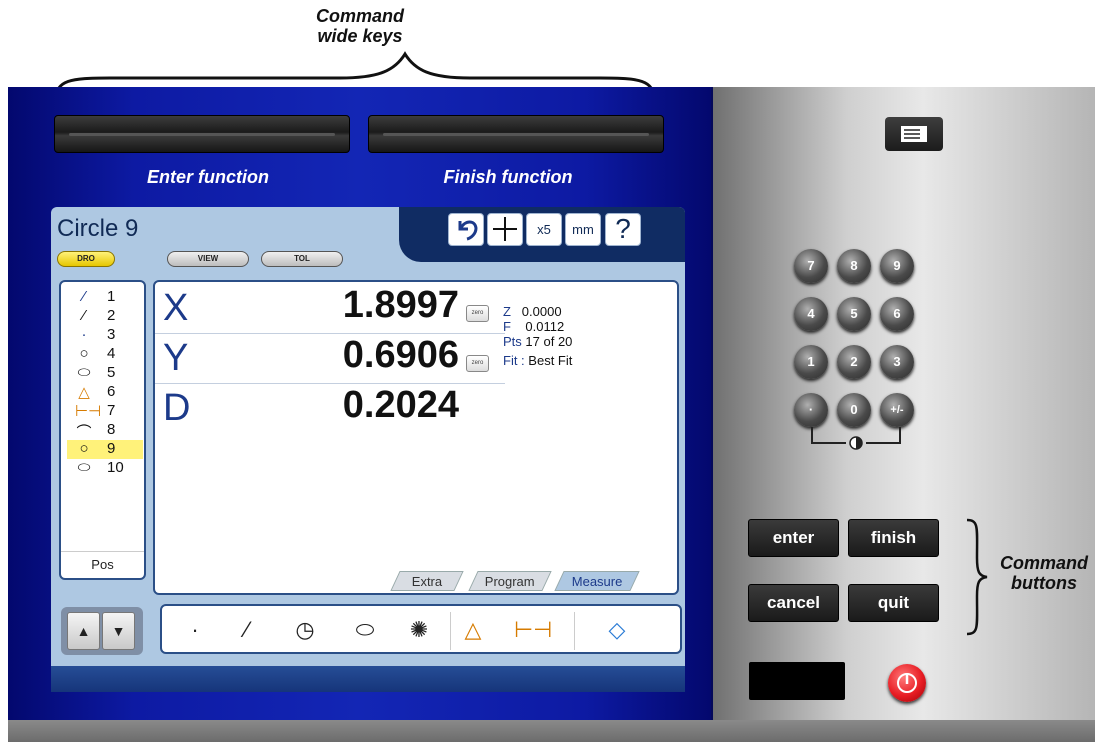 This screenshot has width=1105, height=742. What do you see at coordinates (623, 229) in the screenshot?
I see `help-button: ?` at bounding box center [623, 229].